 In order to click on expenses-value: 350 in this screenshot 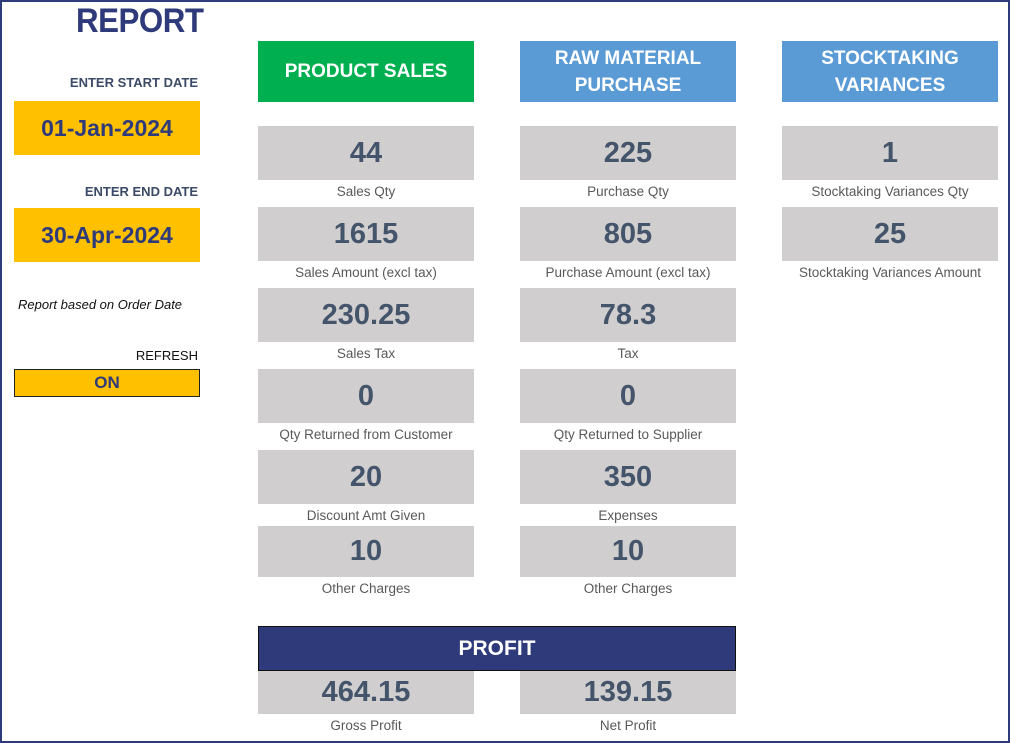, I will do `click(628, 477)`.